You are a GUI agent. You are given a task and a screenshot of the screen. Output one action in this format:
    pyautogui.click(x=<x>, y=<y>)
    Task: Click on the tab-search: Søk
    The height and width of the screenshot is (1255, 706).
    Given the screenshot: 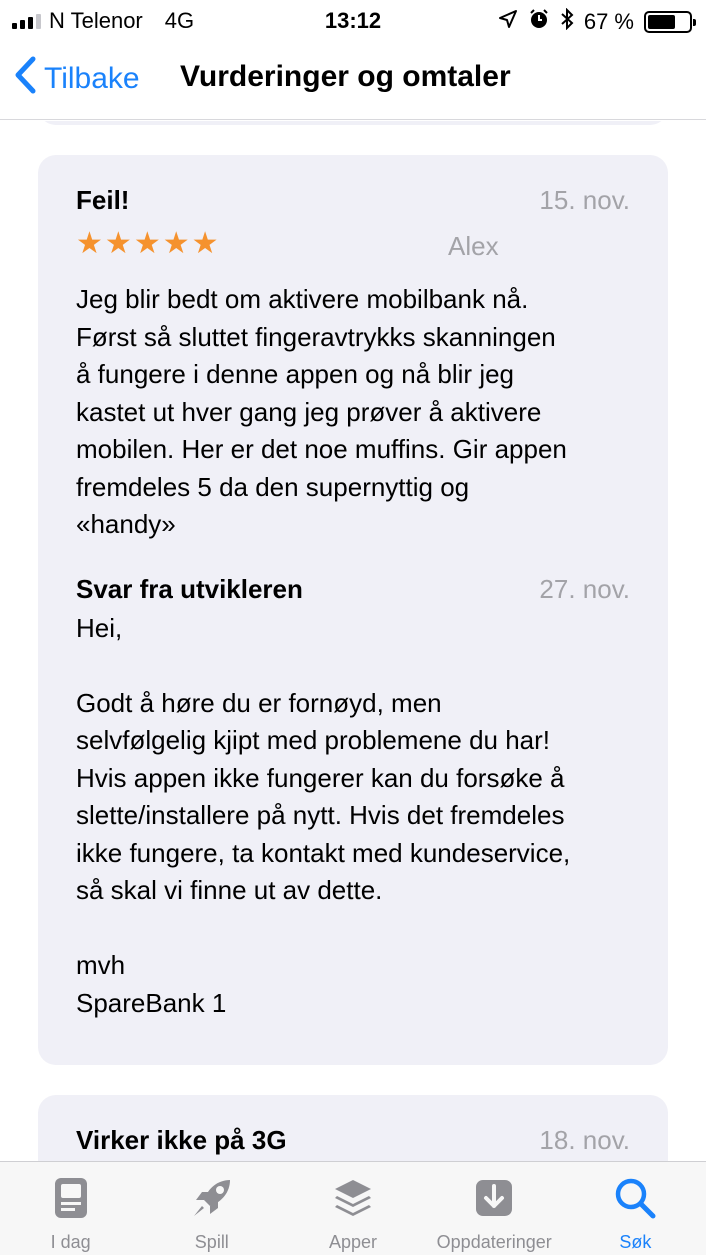 What is the action you would take?
    pyautogui.click(x=635, y=1208)
    